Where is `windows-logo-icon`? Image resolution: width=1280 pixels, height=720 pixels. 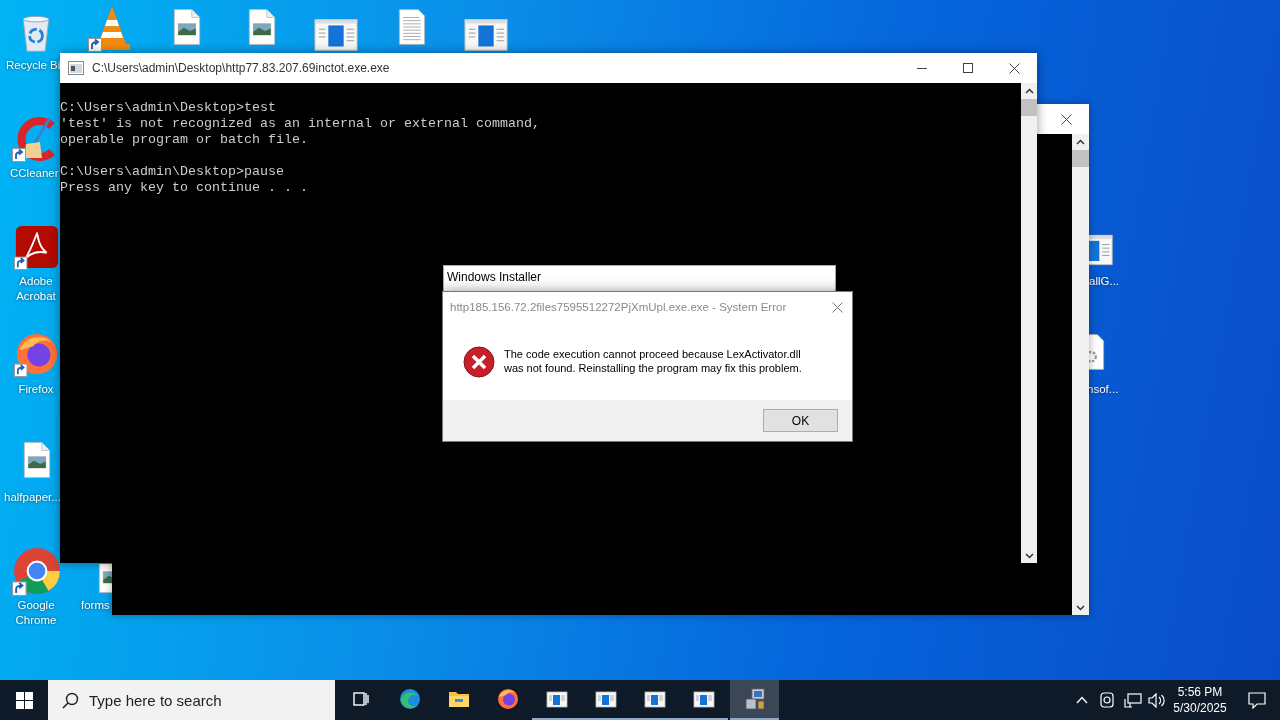 windows-logo-icon is located at coordinates (24, 700).